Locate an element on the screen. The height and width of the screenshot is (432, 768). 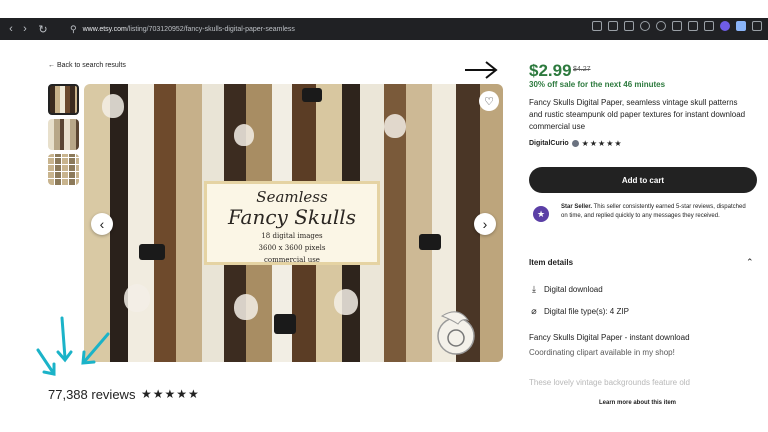
back-arrow-icon: ‹ is located at coordinates (11, 29).